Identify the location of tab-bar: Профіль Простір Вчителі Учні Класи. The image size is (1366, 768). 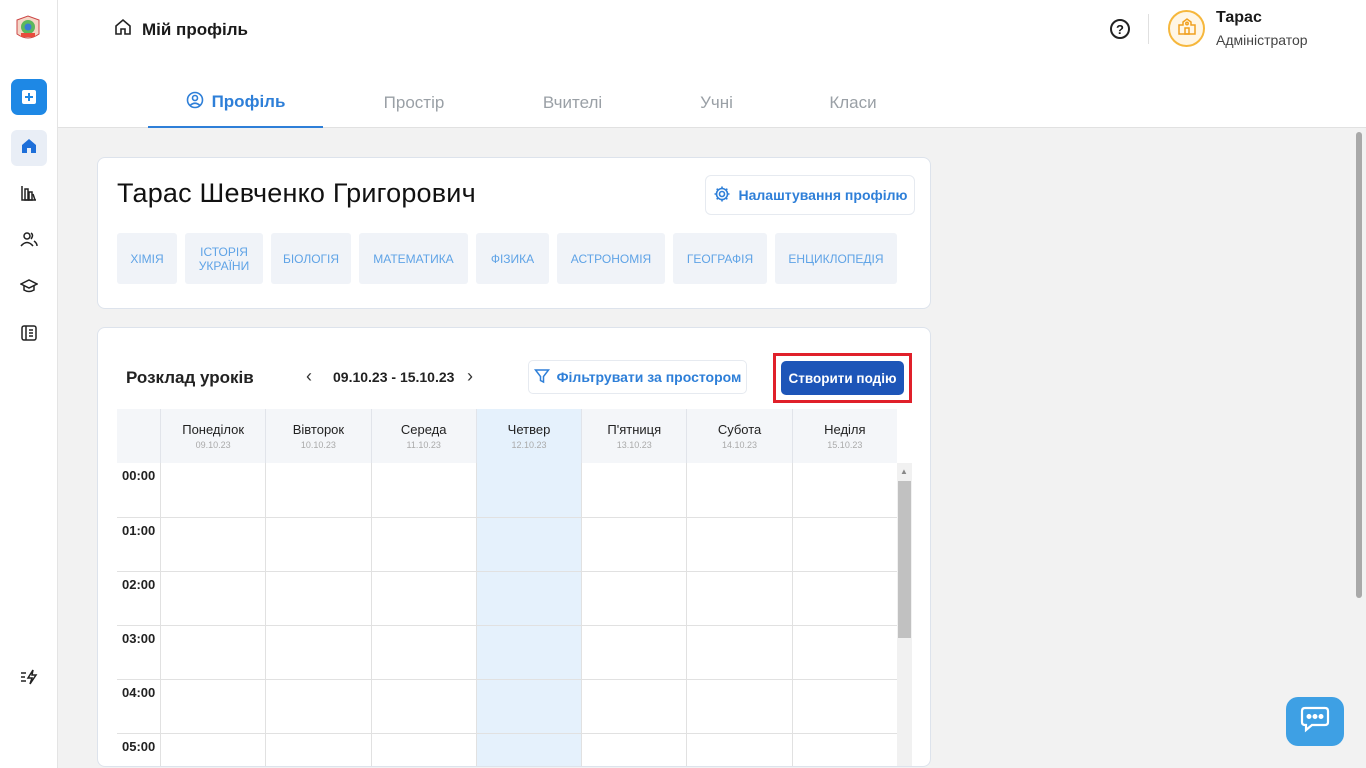
(530, 103).